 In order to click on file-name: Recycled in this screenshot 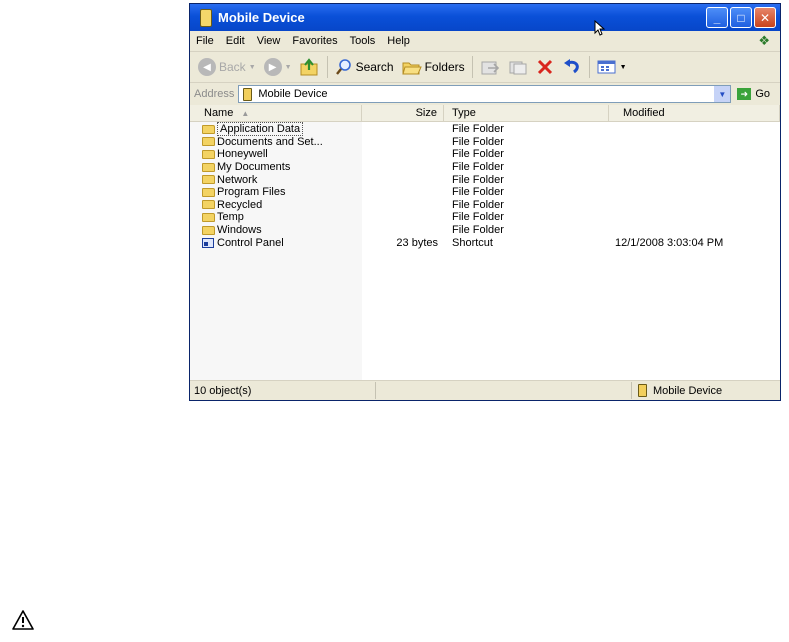, I will do `click(240, 204)`.